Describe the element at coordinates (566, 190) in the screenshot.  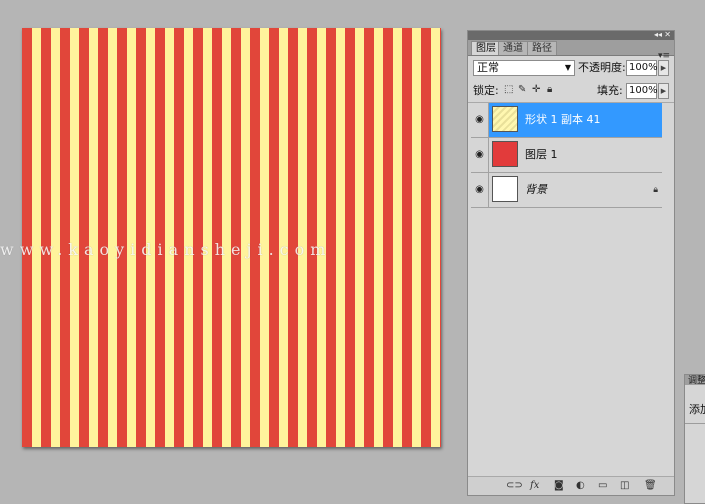
I see `layer-row-background: ◉ 背景 🔒︎` at that location.